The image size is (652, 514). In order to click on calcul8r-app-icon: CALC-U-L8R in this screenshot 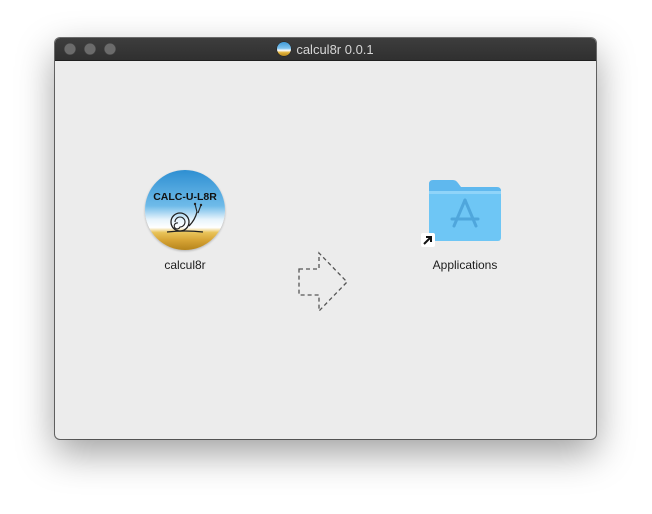, I will do `click(185, 210)`.